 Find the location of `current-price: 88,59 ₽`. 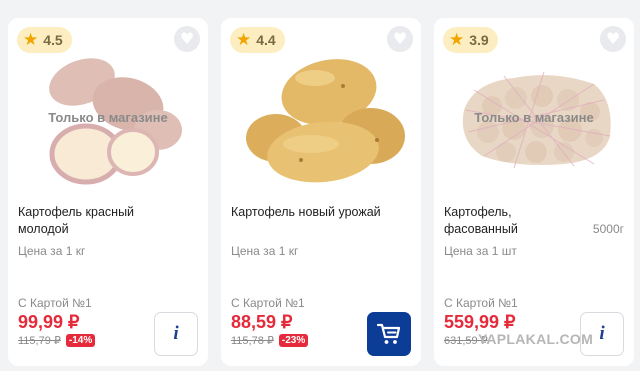

current-price: 88,59 ₽ is located at coordinates (262, 322).